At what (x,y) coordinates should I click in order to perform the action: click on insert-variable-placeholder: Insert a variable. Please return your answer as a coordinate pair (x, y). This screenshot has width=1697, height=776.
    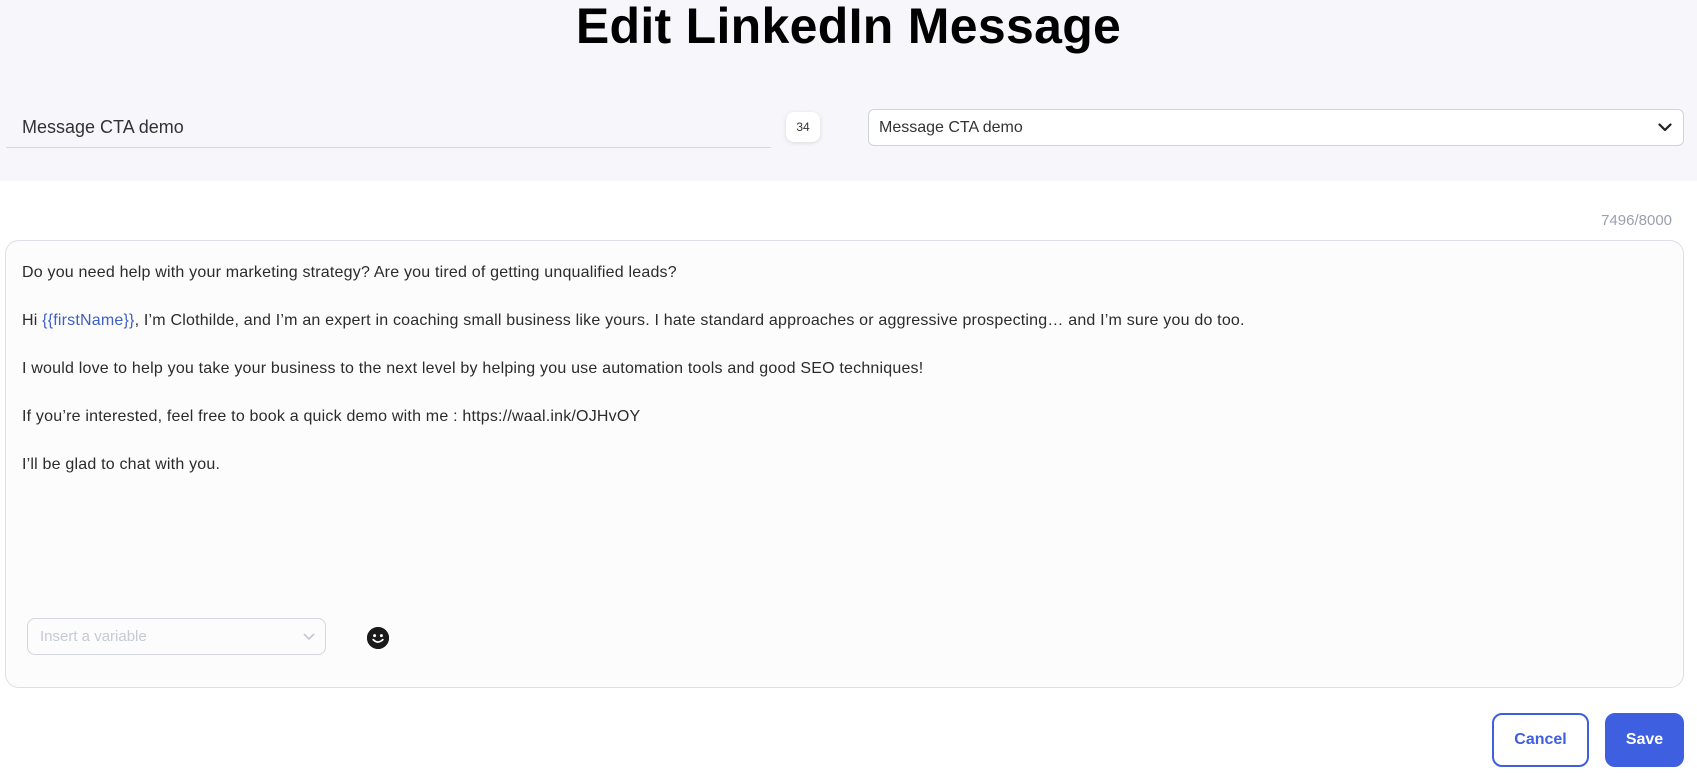
    Looking at the image, I should click on (93, 636).